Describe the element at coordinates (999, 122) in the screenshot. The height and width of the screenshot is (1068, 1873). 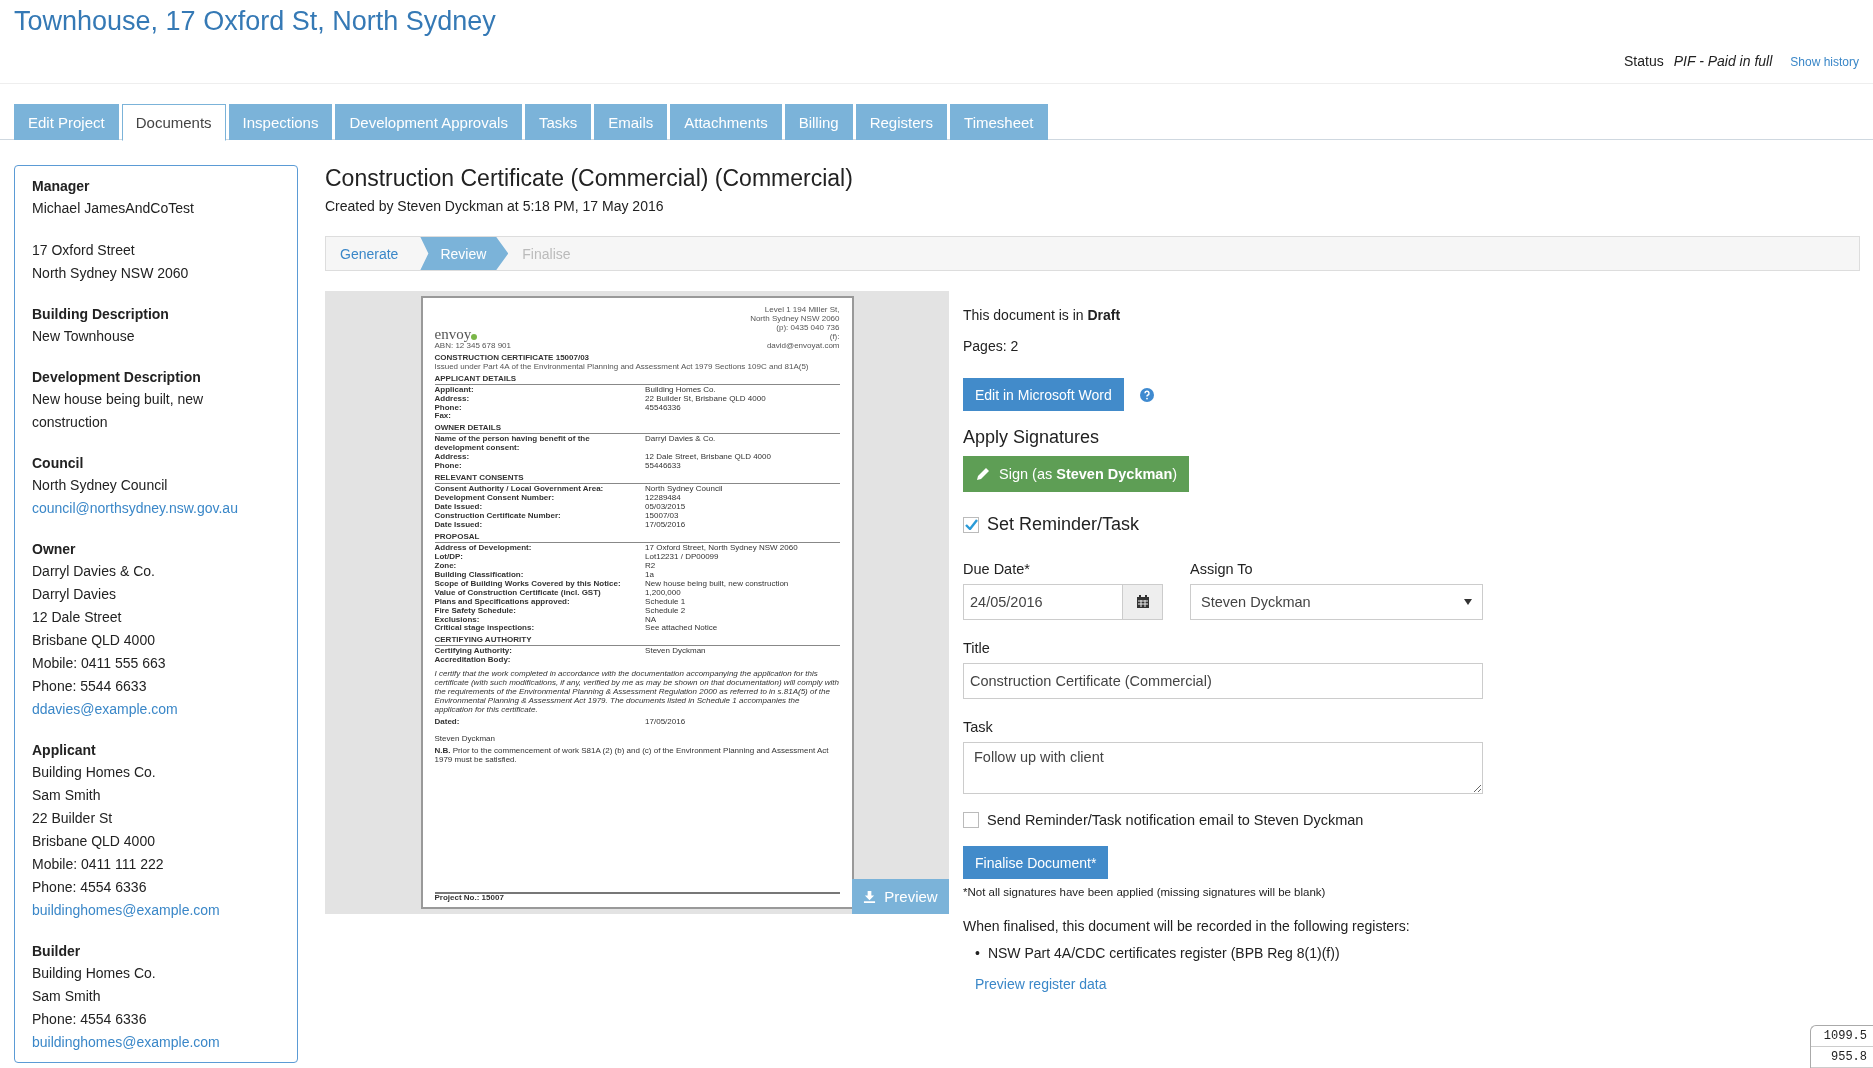
I see `tab: Timesheet` at that location.